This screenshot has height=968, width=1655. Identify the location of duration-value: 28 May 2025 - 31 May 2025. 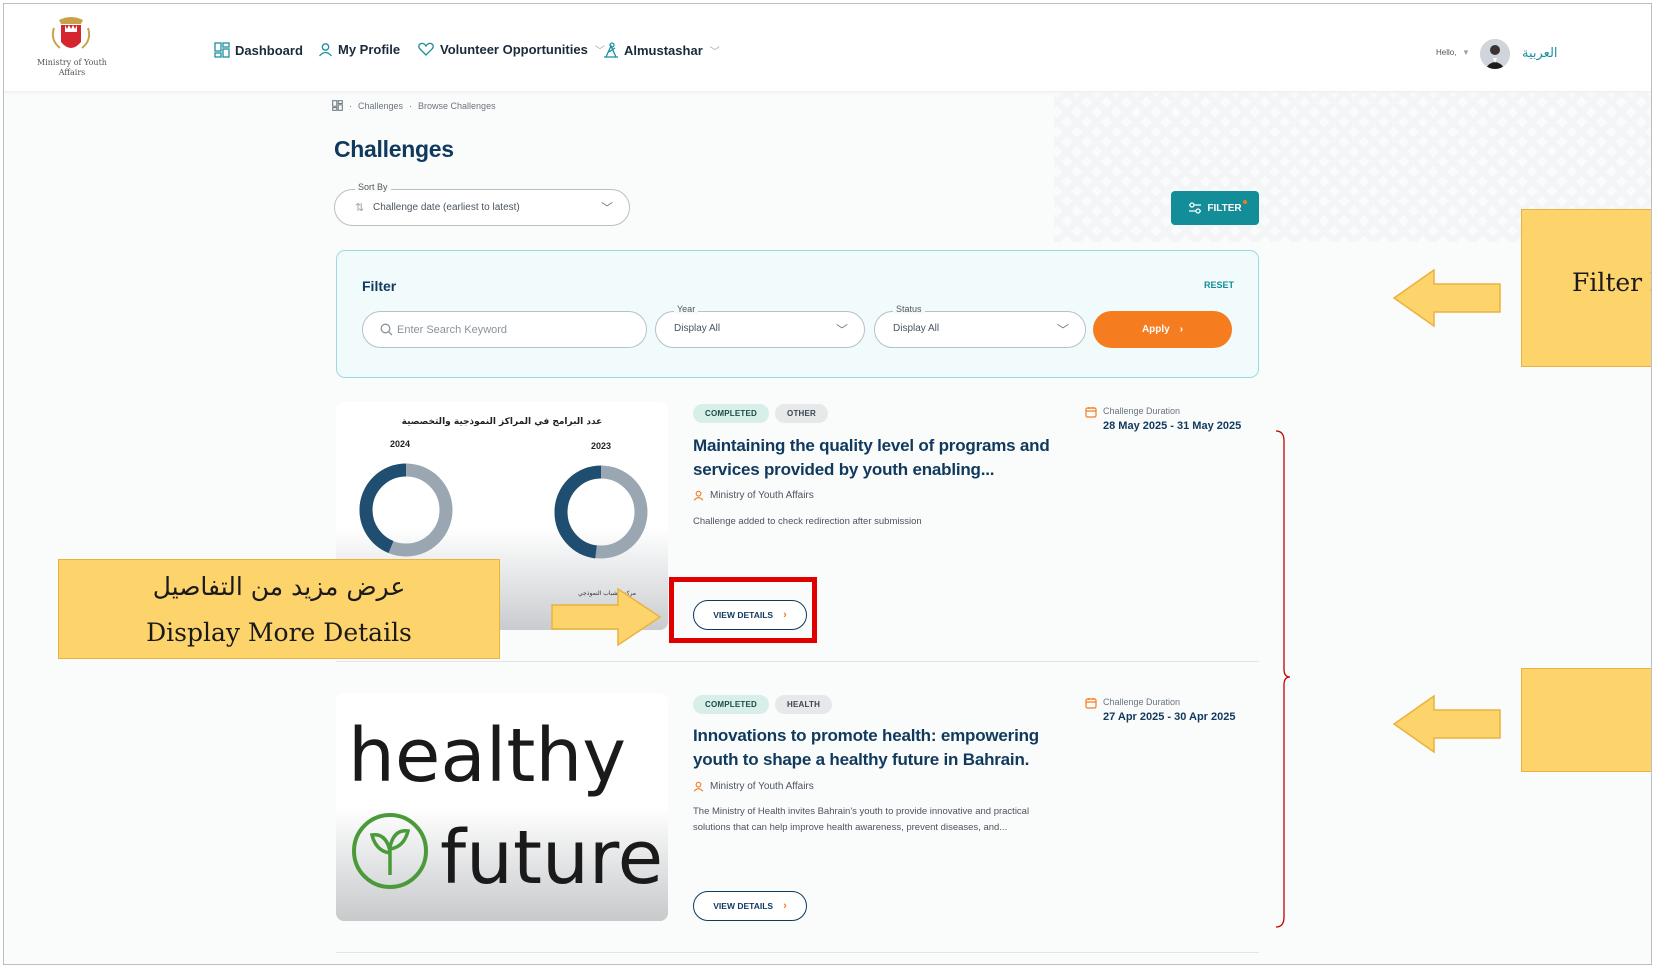
(1172, 426).